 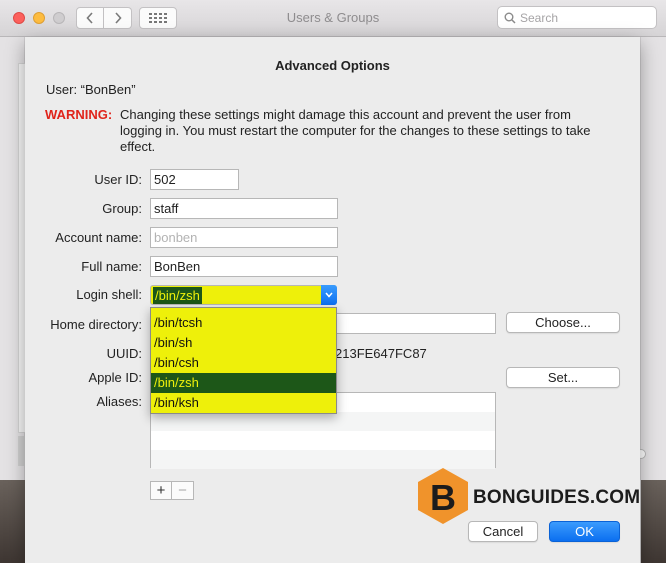 What do you see at coordinates (539, 17) in the screenshot?
I see `search-placeholder: Search` at bounding box center [539, 17].